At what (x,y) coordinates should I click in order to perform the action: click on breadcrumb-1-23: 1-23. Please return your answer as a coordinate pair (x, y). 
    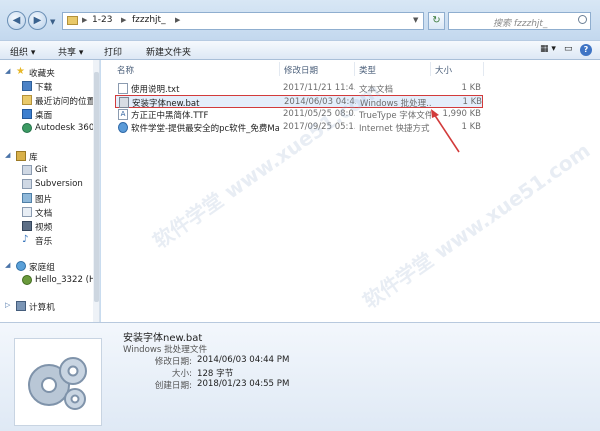
    Looking at the image, I should click on (102, 20).